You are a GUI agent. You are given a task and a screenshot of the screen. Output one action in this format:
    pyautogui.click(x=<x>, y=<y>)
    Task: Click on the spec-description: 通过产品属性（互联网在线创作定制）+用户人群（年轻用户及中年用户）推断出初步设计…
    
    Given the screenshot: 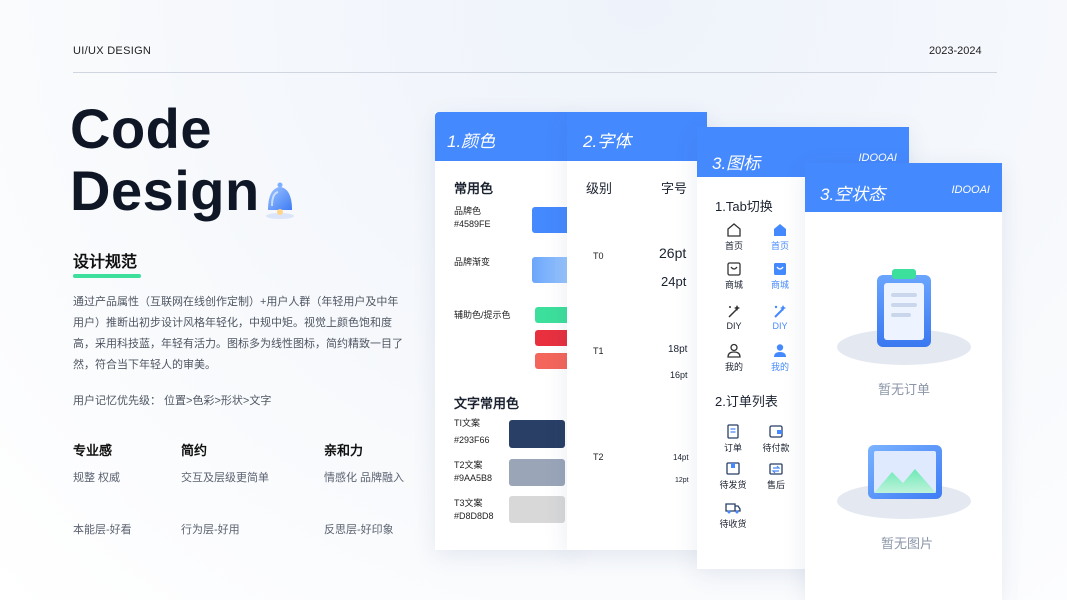 What is the action you would take?
    pyautogui.click(x=238, y=333)
    